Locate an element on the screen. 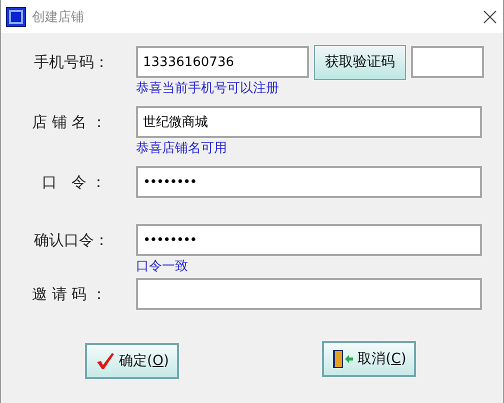  field-label: 店 铺 名 ： is located at coordinates (69, 122).